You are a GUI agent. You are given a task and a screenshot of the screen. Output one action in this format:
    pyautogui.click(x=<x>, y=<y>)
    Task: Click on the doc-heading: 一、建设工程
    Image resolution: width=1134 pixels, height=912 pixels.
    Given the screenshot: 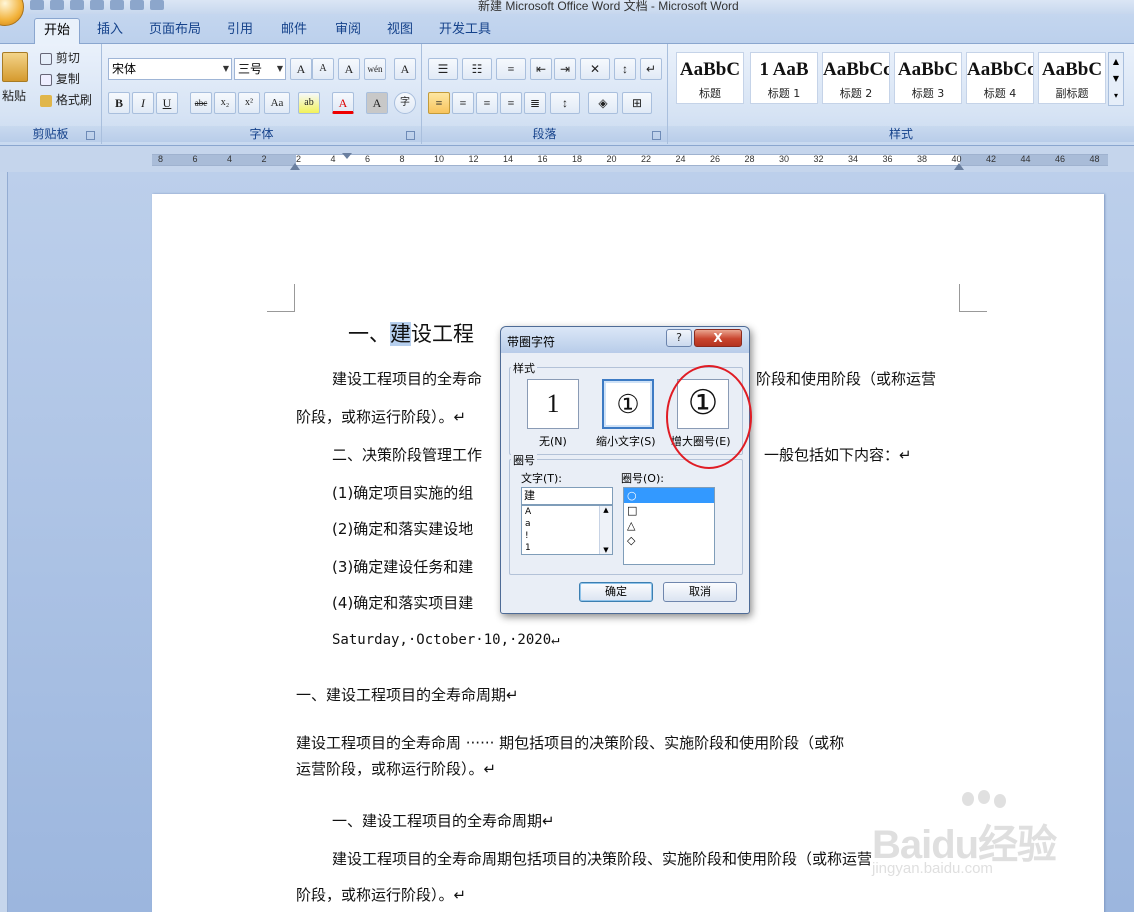 What is the action you would take?
    pyautogui.click(x=411, y=333)
    